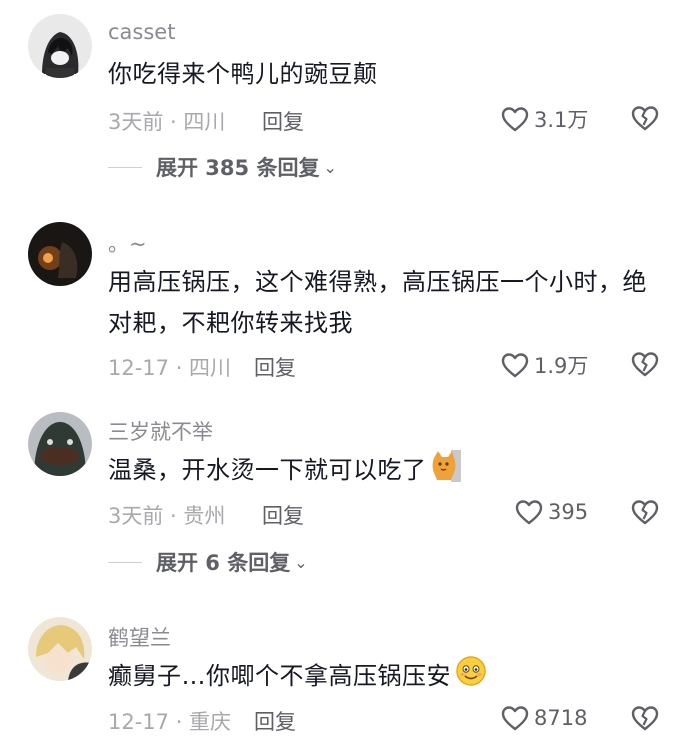  I want to click on comment-username: 鹤望兰, so click(139, 637).